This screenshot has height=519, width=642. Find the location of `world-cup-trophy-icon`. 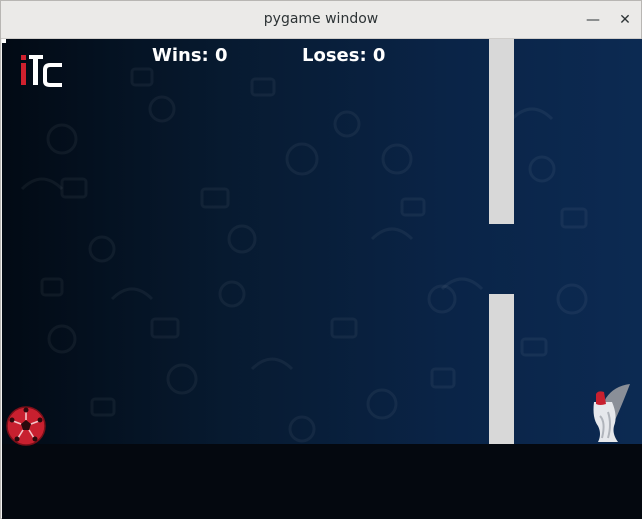

world-cup-trophy-icon is located at coordinates (609, 415).